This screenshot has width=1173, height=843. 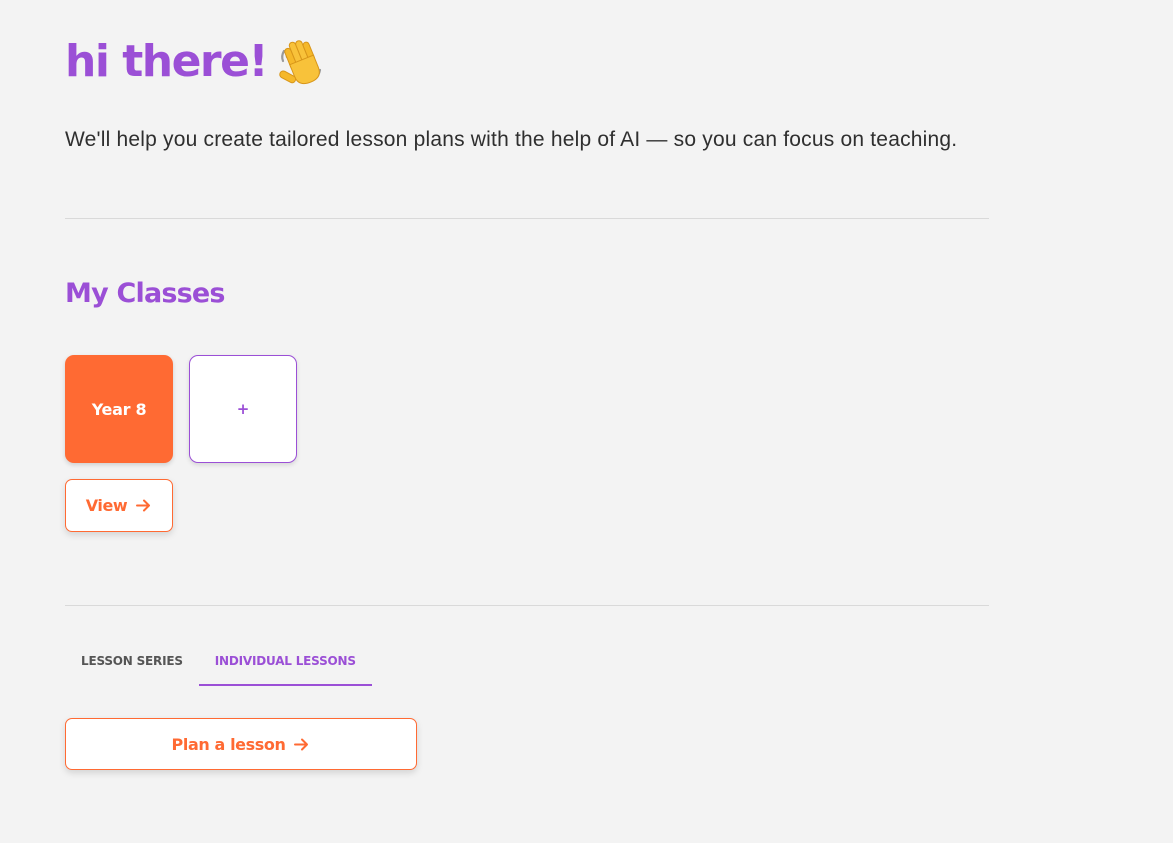 I want to click on tab-label: LESSON SERIES, so click(x=132, y=661).